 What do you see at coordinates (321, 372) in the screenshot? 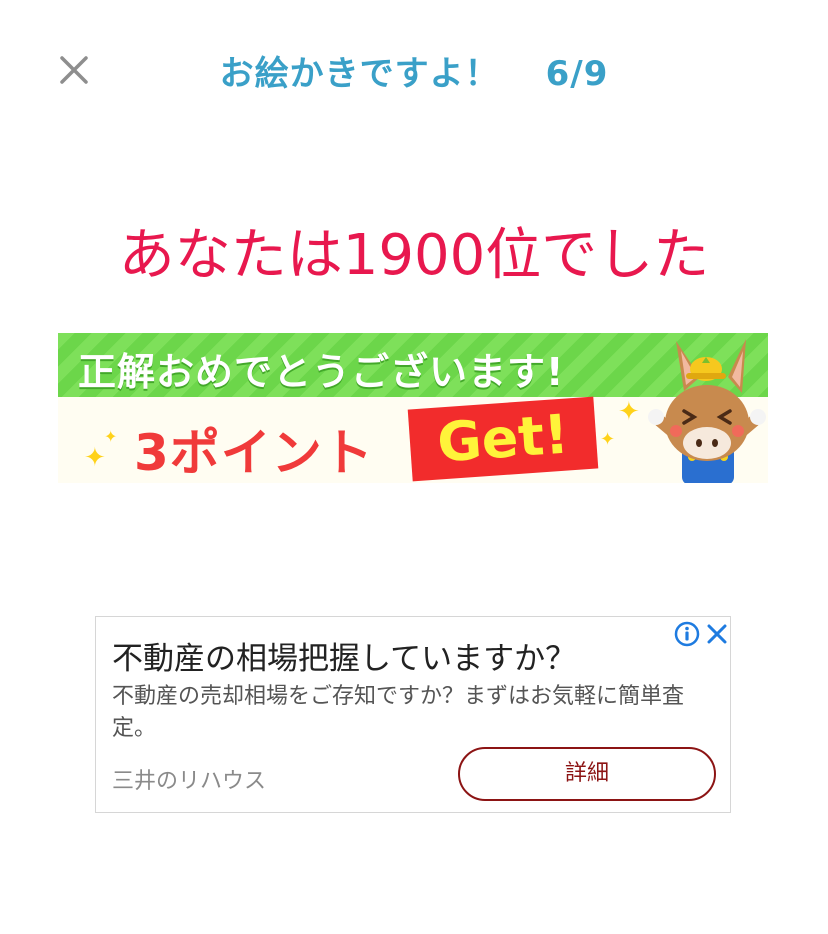
I see `congrats-text: 正解おめでとうございます!` at bounding box center [321, 372].